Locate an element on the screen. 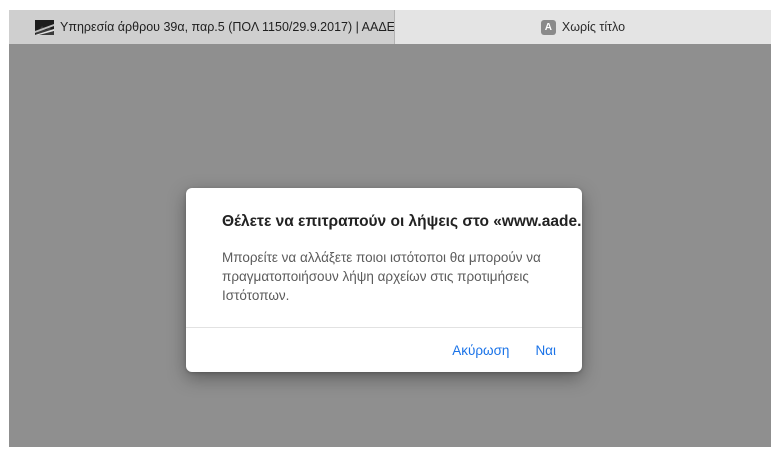  tab-untitled: A Χωρίς τίτλο is located at coordinates (583, 27).